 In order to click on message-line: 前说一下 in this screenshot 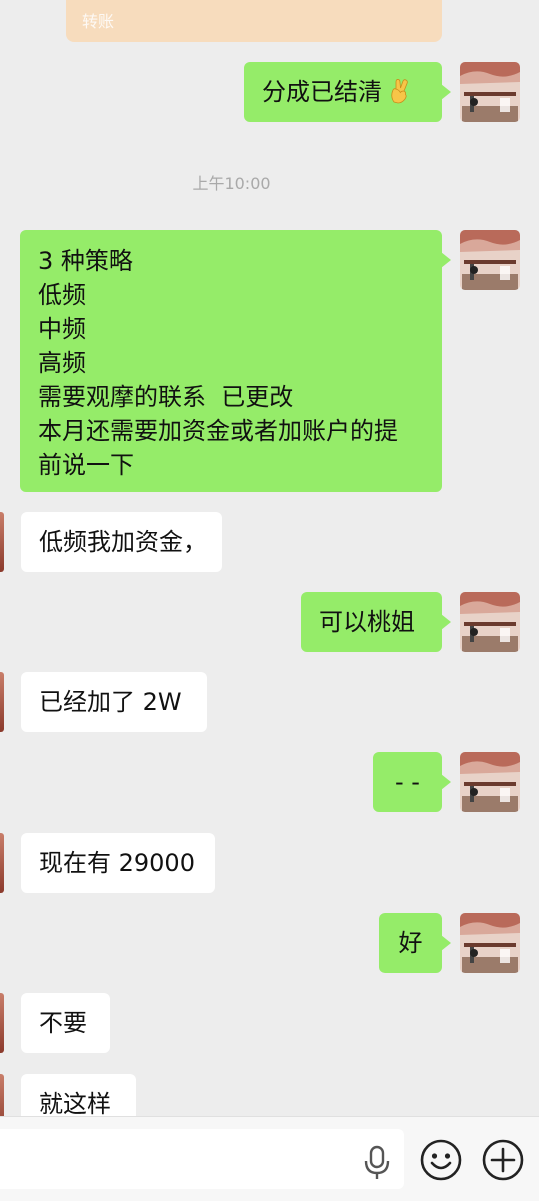, I will do `click(86, 465)`.